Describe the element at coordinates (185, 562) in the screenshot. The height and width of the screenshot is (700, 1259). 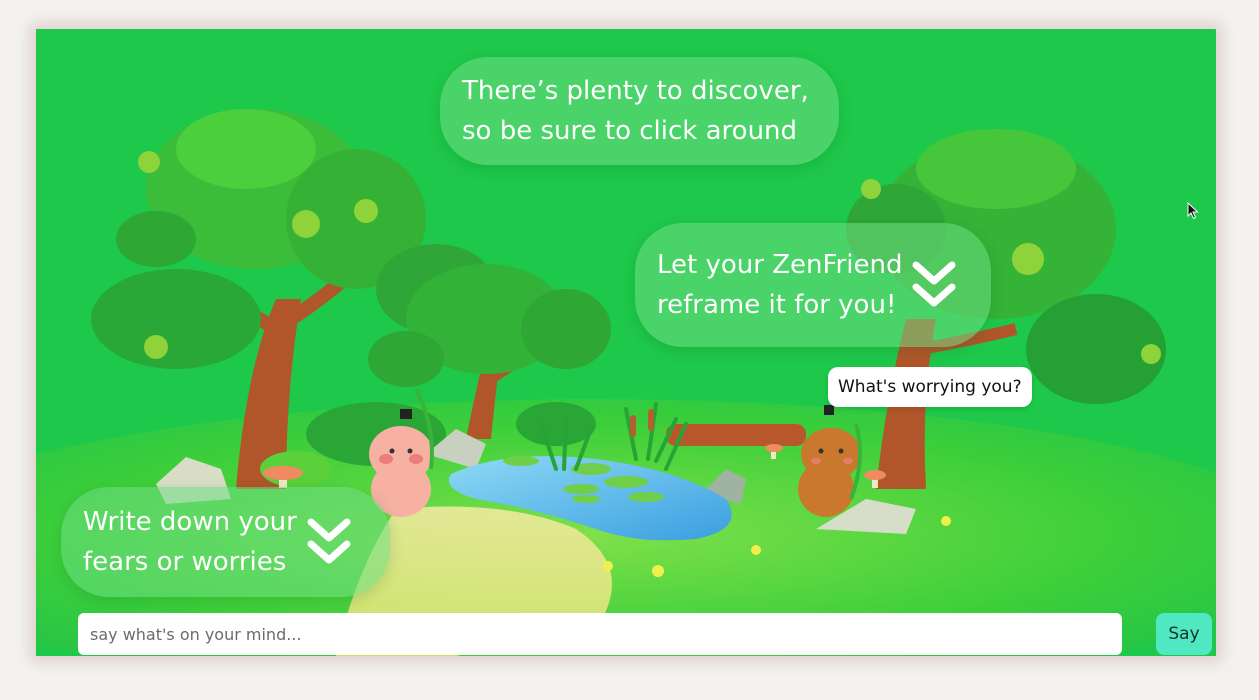
I see `hint-text: fears or worries` at that location.